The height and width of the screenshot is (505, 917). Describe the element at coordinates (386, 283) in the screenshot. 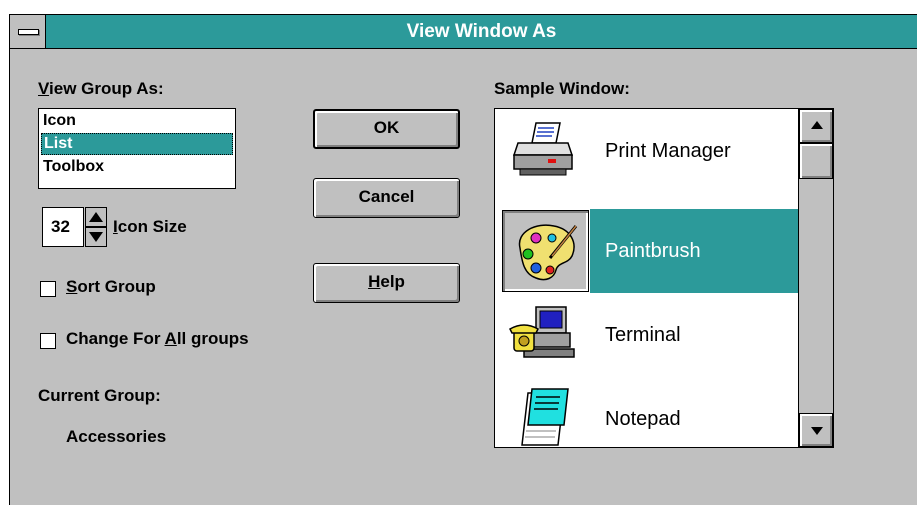

I see `help-button: Help` at that location.